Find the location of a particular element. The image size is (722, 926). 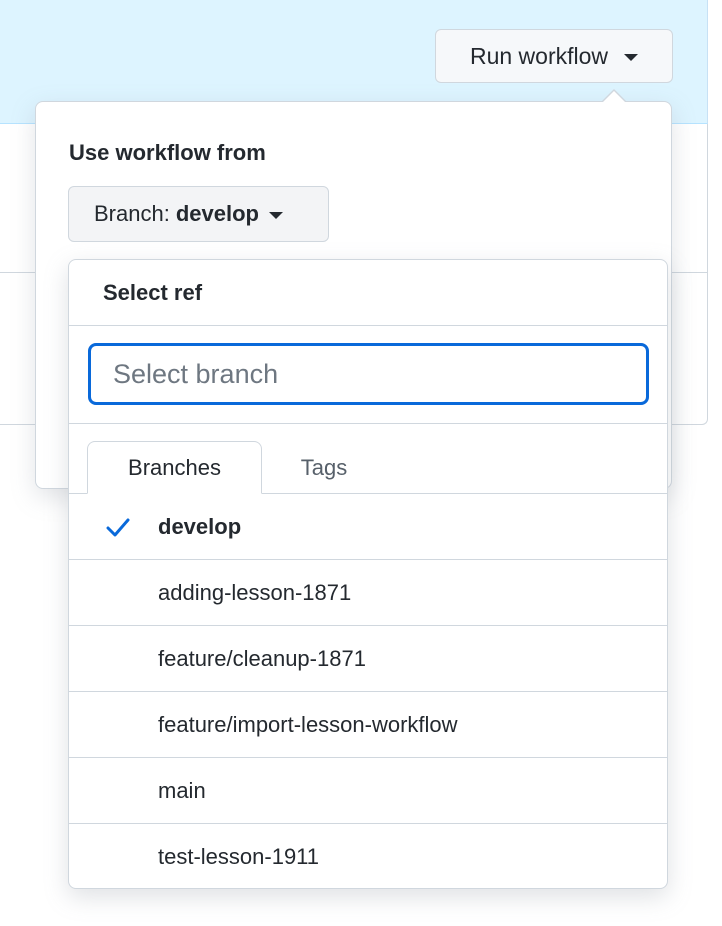

tab-branches: Branches is located at coordinates (174, 467).